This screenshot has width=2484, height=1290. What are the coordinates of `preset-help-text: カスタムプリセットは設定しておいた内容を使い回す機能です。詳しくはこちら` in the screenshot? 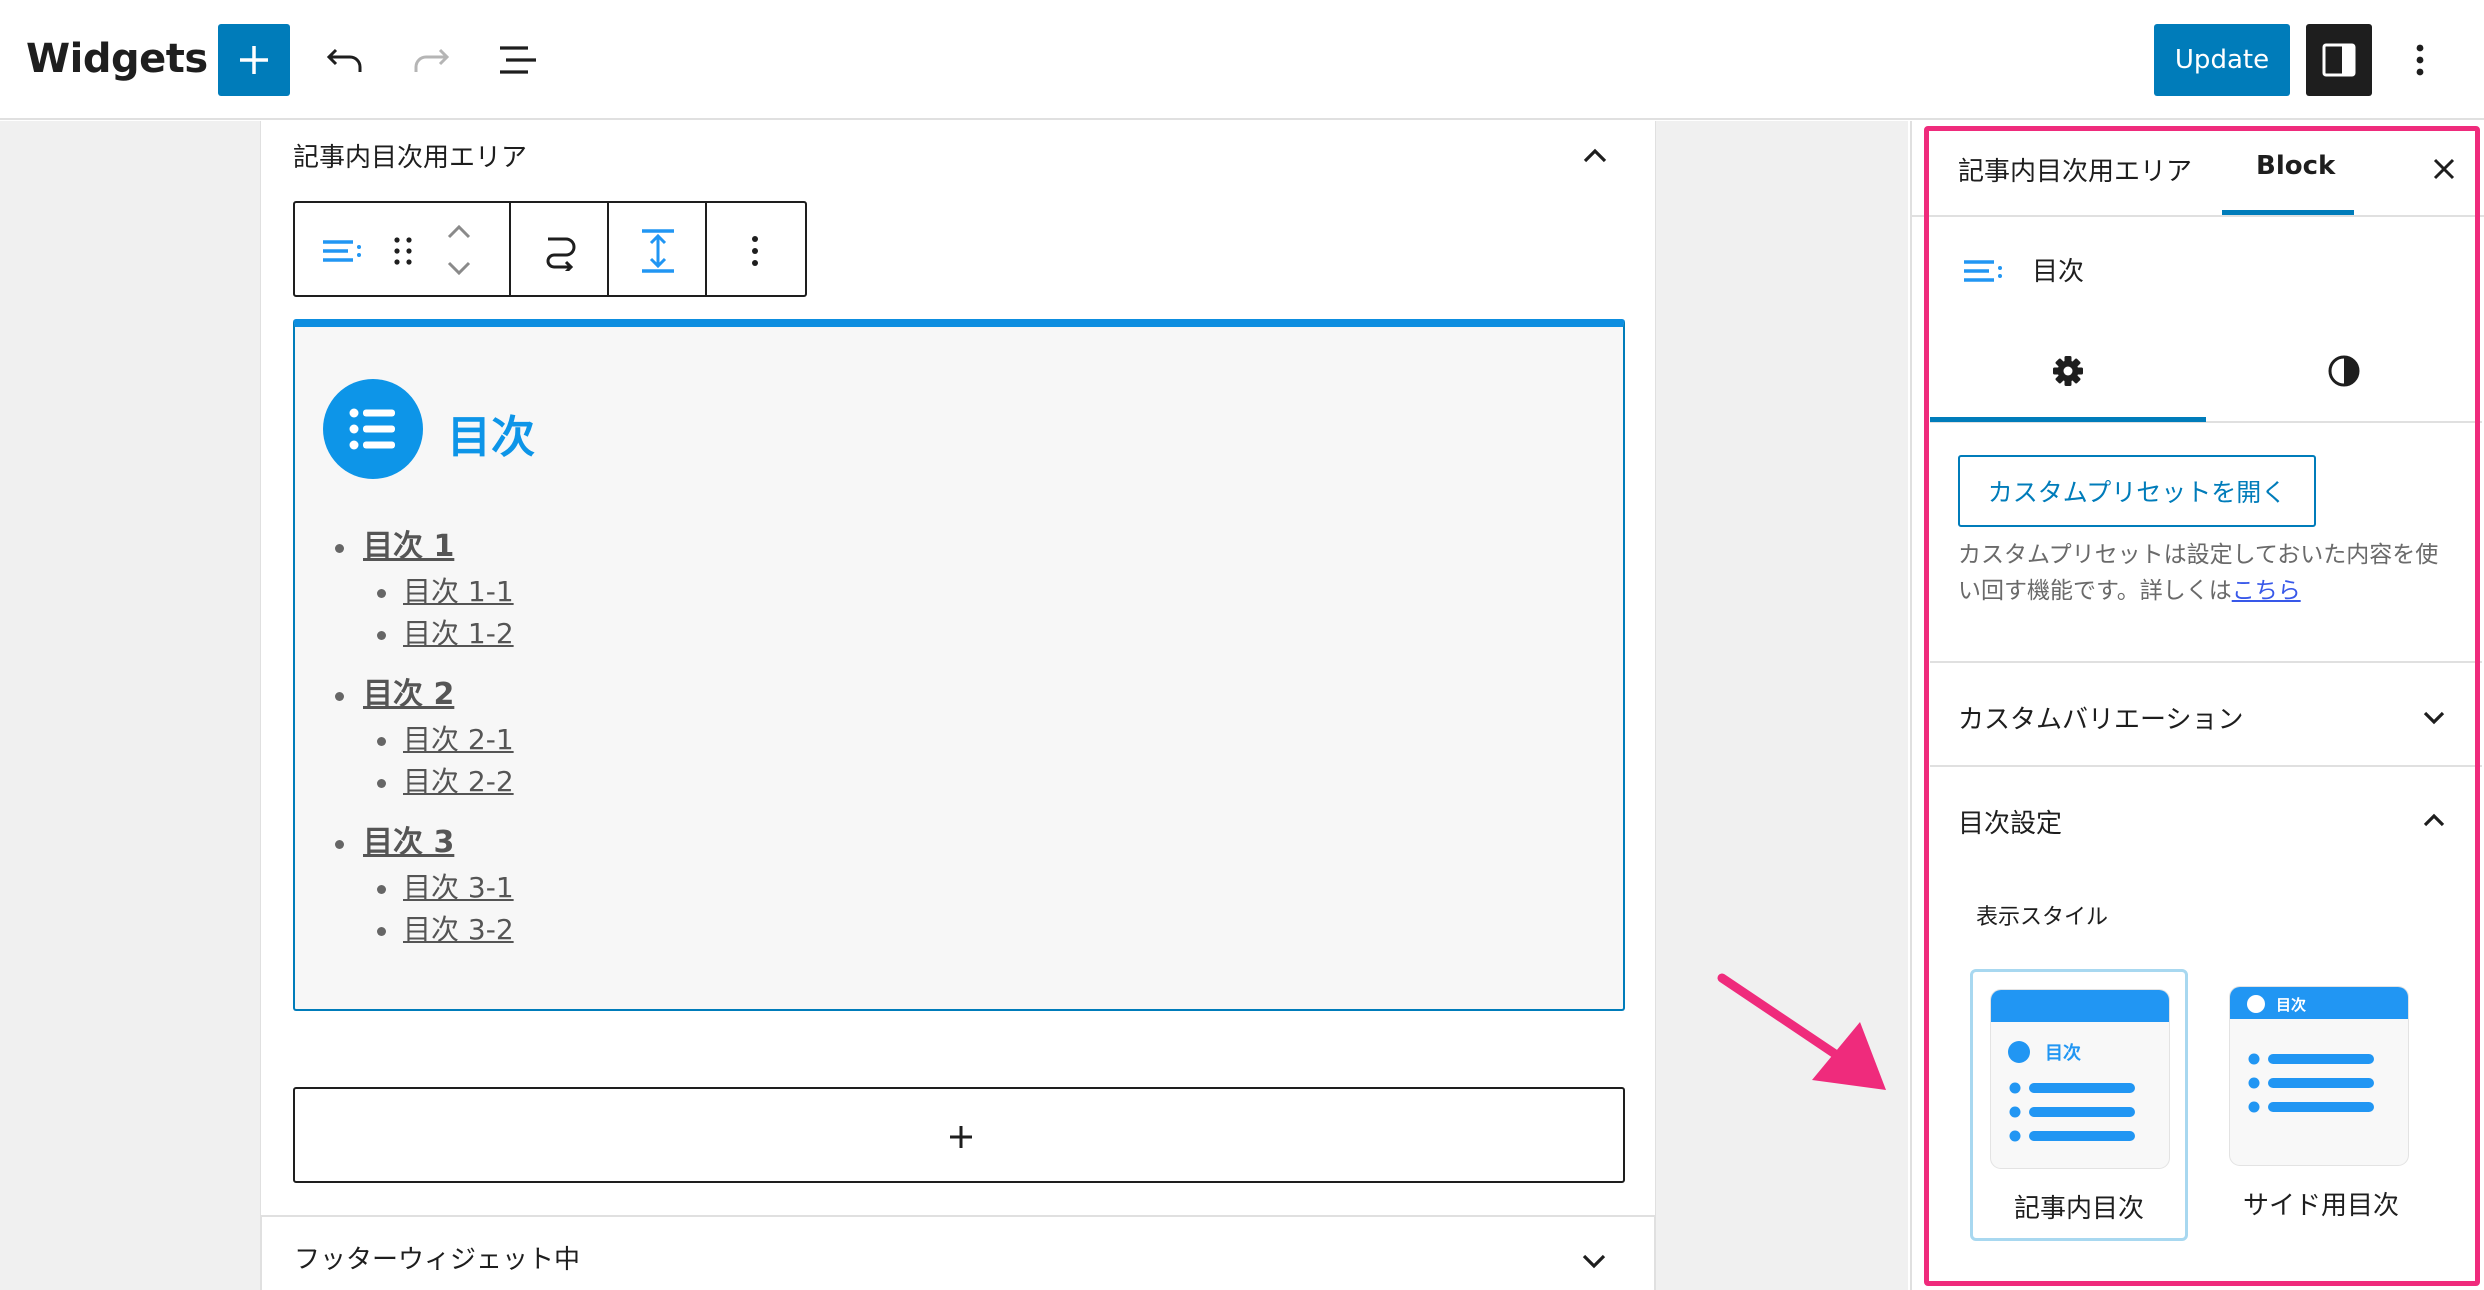 It's located at (2208, 573).